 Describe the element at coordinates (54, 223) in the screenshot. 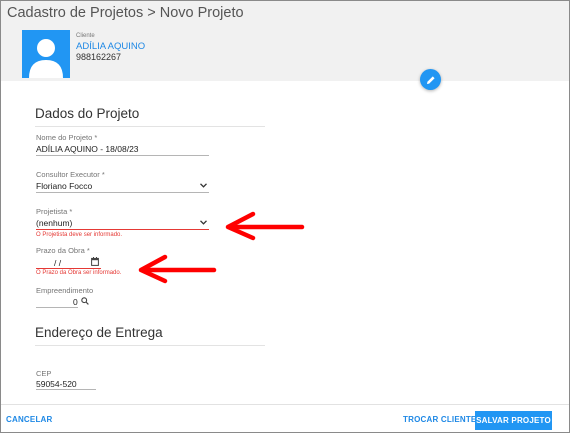

I see `designer-select: (nenhum)` at that location.